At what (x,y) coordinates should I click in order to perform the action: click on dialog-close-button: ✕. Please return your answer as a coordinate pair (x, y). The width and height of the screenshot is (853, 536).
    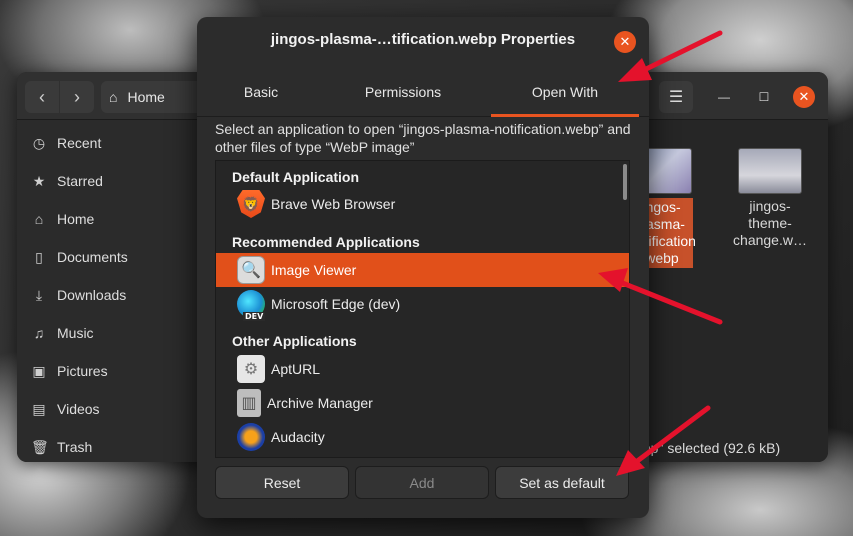
    Looking at the image, I should click on (625, 42).